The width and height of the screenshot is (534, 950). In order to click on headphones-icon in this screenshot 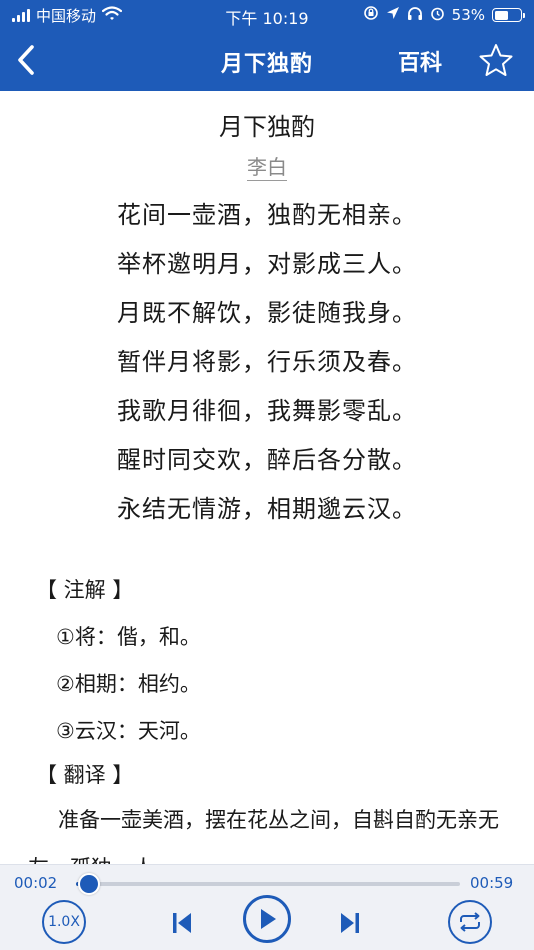, I will do `click(415, 15)`.